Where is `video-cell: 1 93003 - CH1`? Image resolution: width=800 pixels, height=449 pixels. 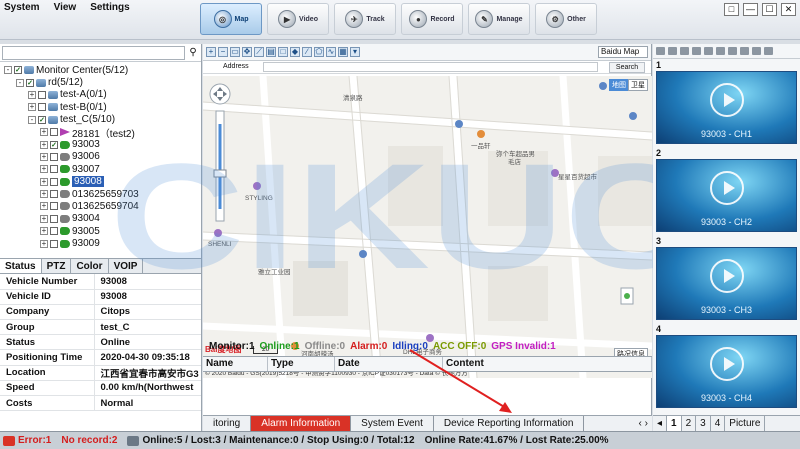 video-cell: 1 93003 - CH1 is located at coordinates (726, 103).